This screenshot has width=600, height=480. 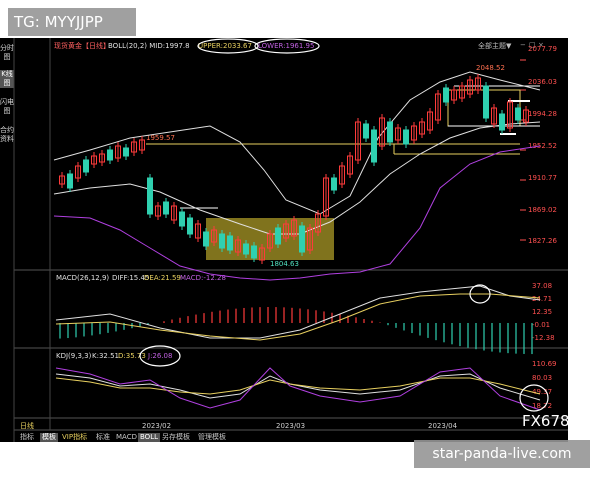 I want to click on highlight-kdj-j, so click(x=160, y=356).